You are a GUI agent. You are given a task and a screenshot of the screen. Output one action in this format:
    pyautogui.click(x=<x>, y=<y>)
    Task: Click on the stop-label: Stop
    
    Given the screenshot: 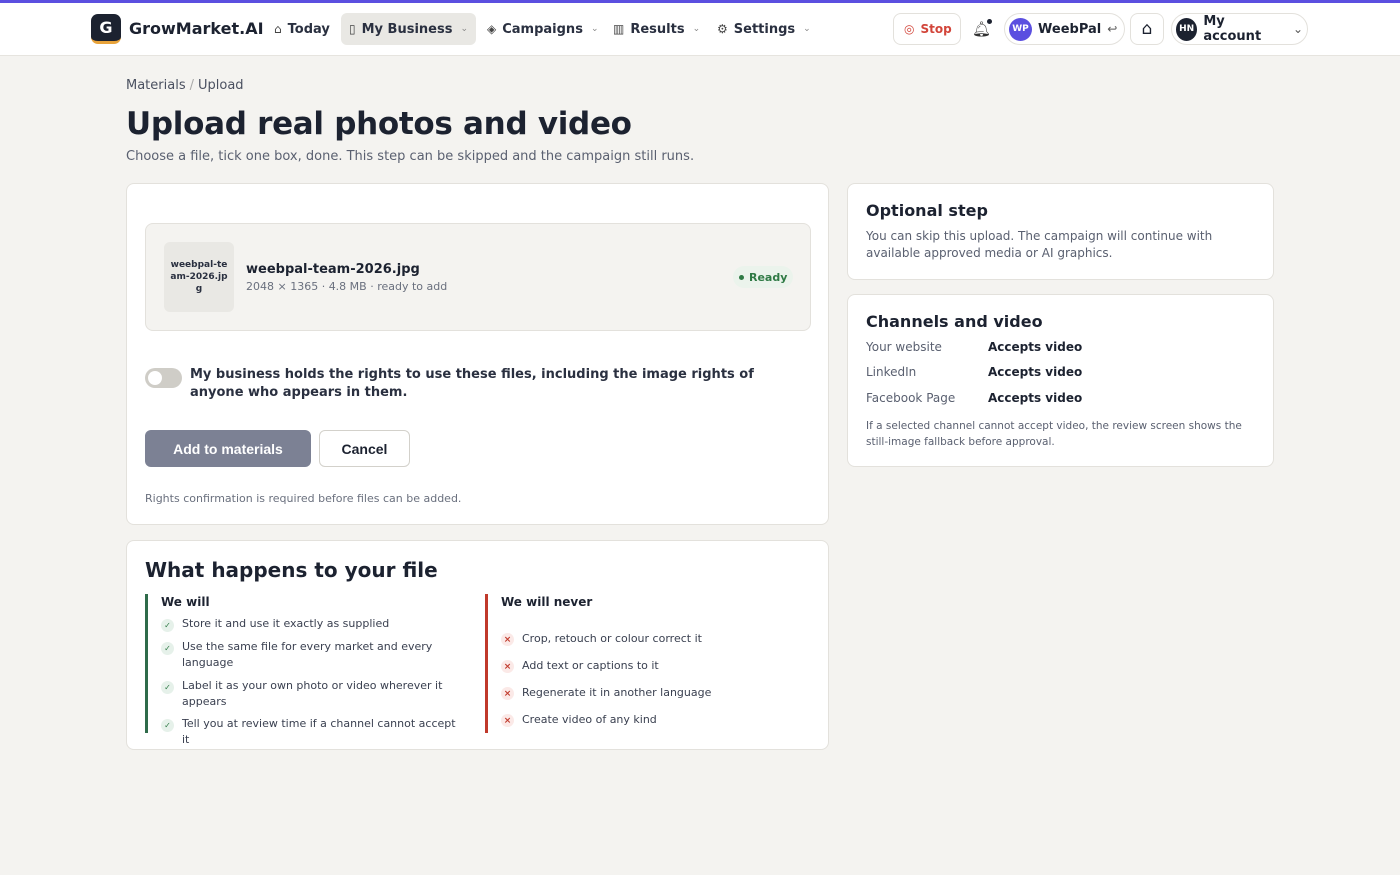 What is the action you would take?
    pyautogui.click(x=936, y=29)
    